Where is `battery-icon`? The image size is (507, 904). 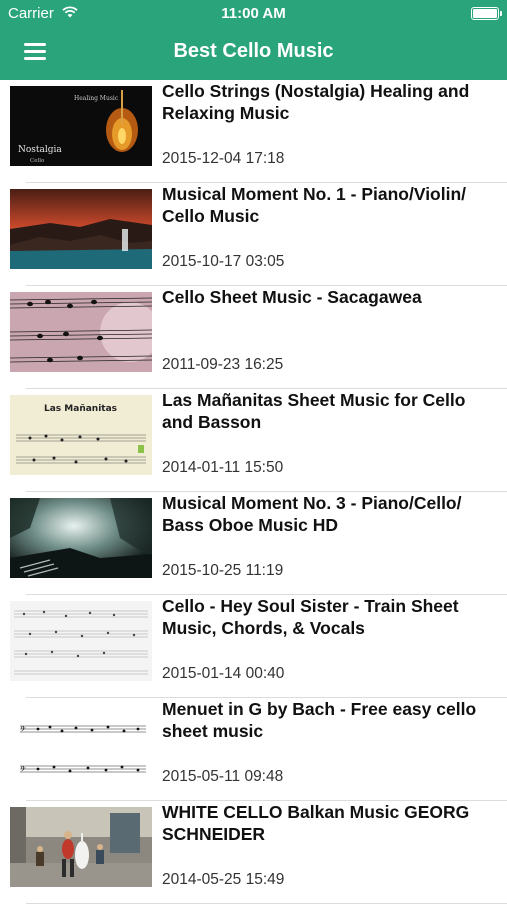
battery-icon is located at coordinates (486, 13).